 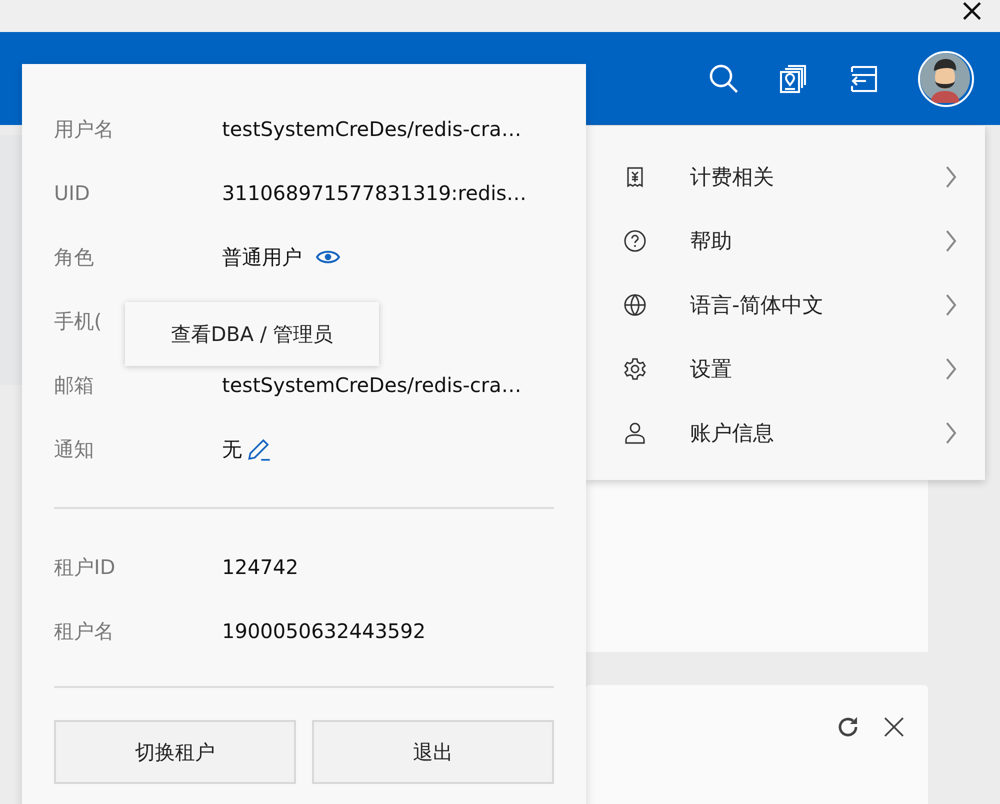 What do you see at coordinates (74, 448) in the screenshot?
I see `field-label: 通知` at bounding box center [74, 448].